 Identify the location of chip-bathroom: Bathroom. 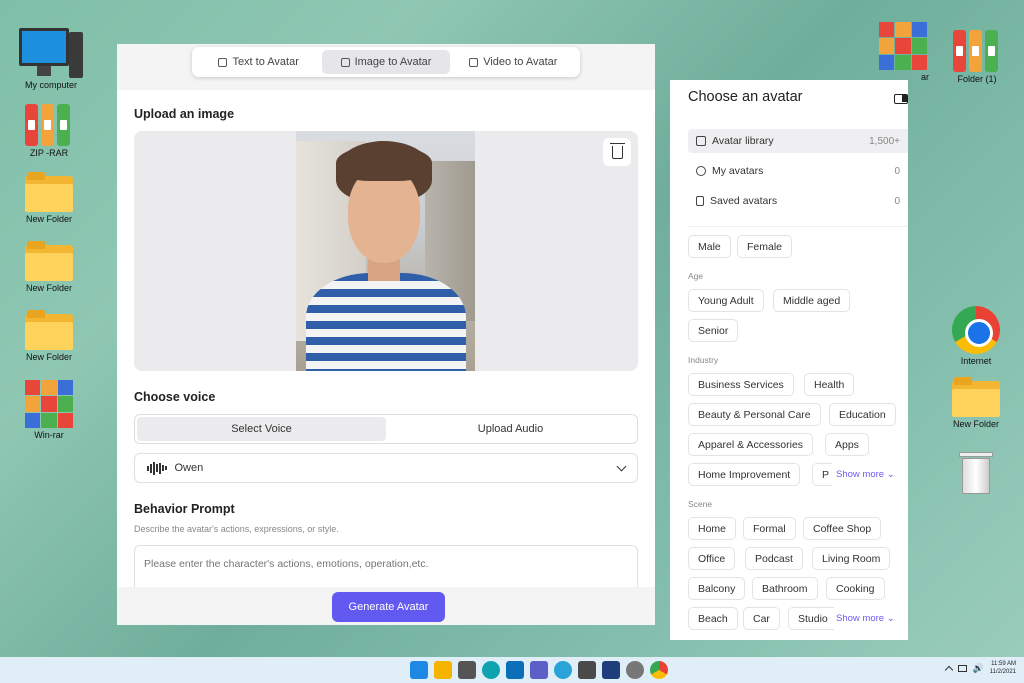
(785, 588).